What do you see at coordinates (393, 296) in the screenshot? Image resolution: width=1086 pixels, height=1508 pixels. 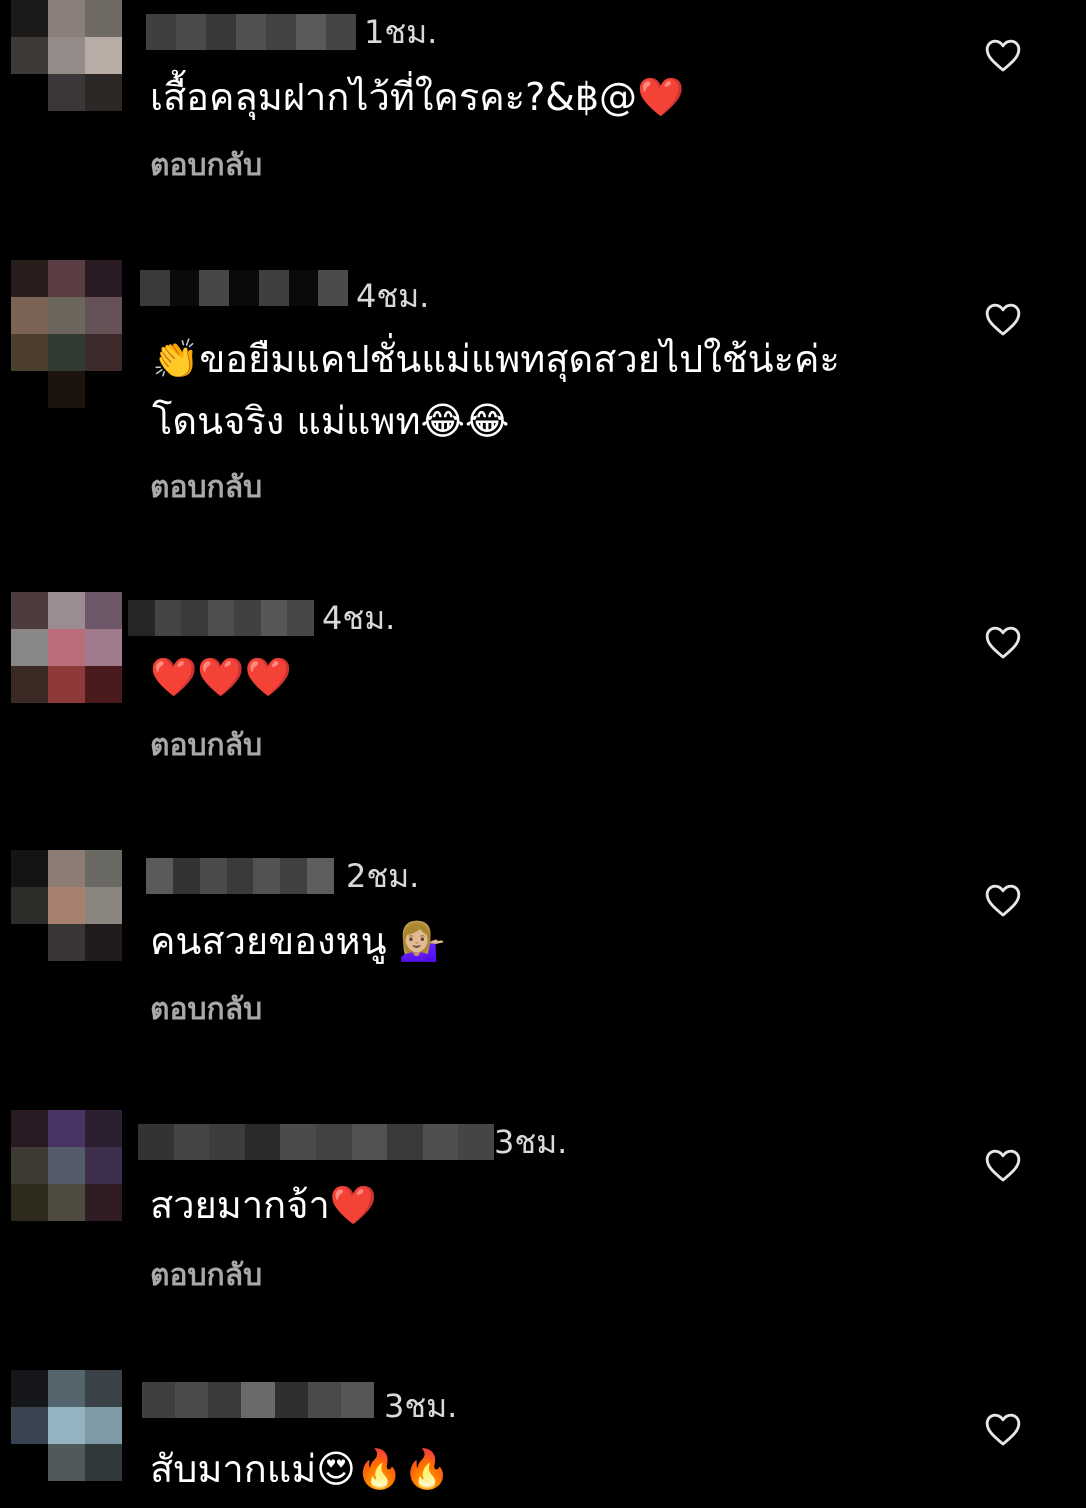 I see `comment-timestamp: 4ชม.` at bounding box center [393, 296].